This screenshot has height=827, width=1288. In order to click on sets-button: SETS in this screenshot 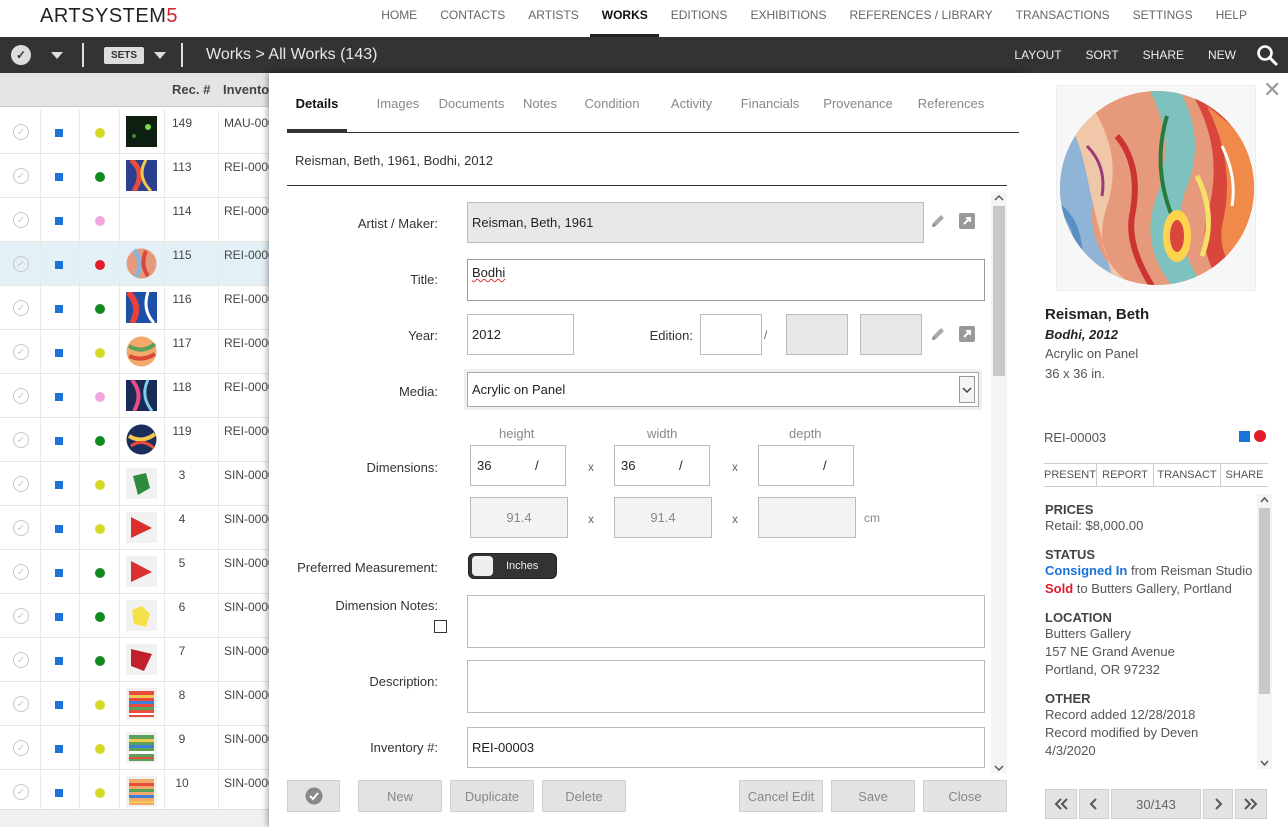, I will do `click(124, 55)`.